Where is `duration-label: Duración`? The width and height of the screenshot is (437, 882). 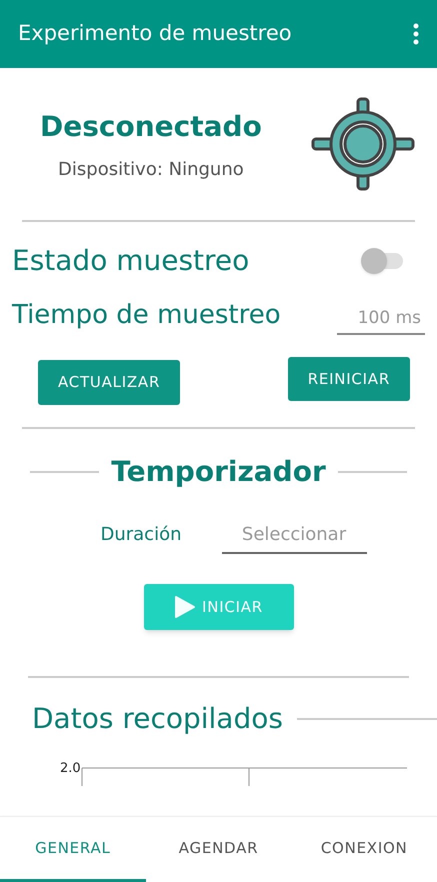
duration-label: Duración is located at coordinates (141, 535).